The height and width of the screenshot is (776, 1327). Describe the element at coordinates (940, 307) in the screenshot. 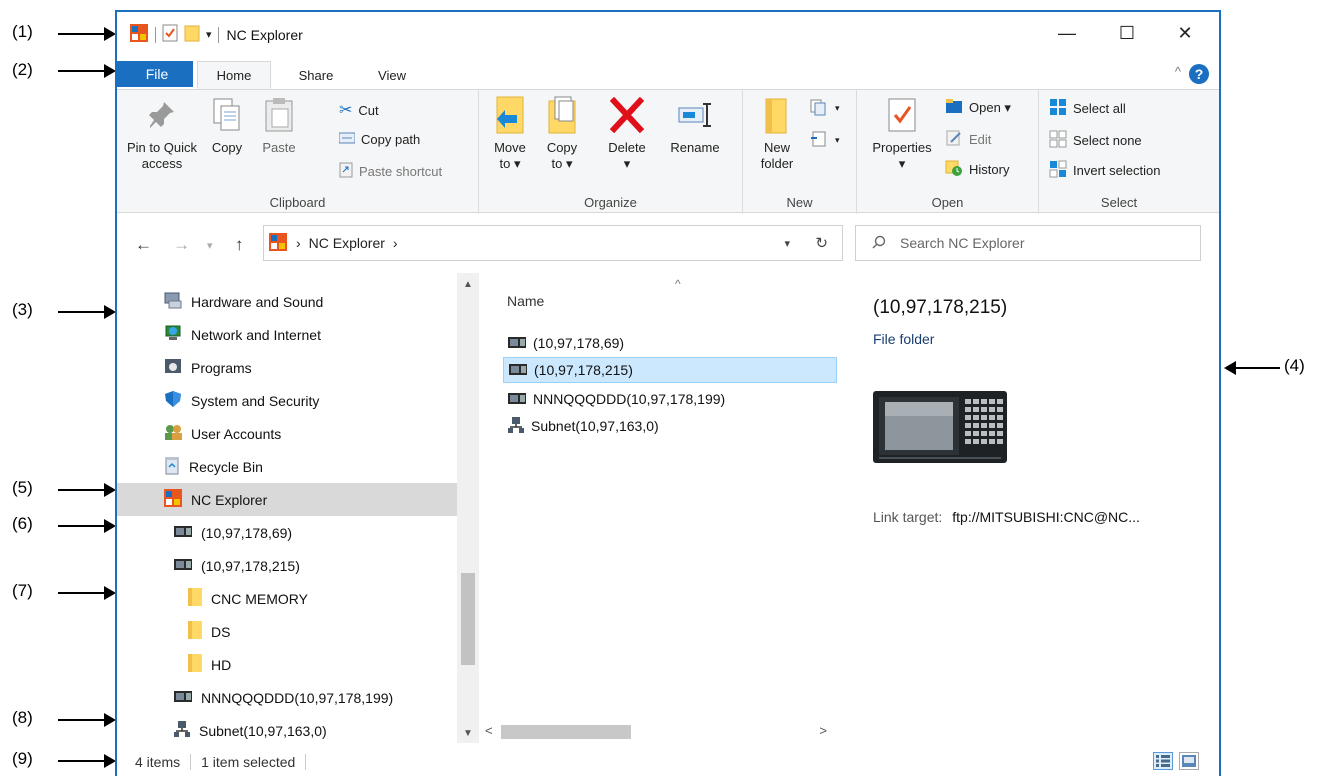

I see `details-title: (10,97,178,215)` at that location.